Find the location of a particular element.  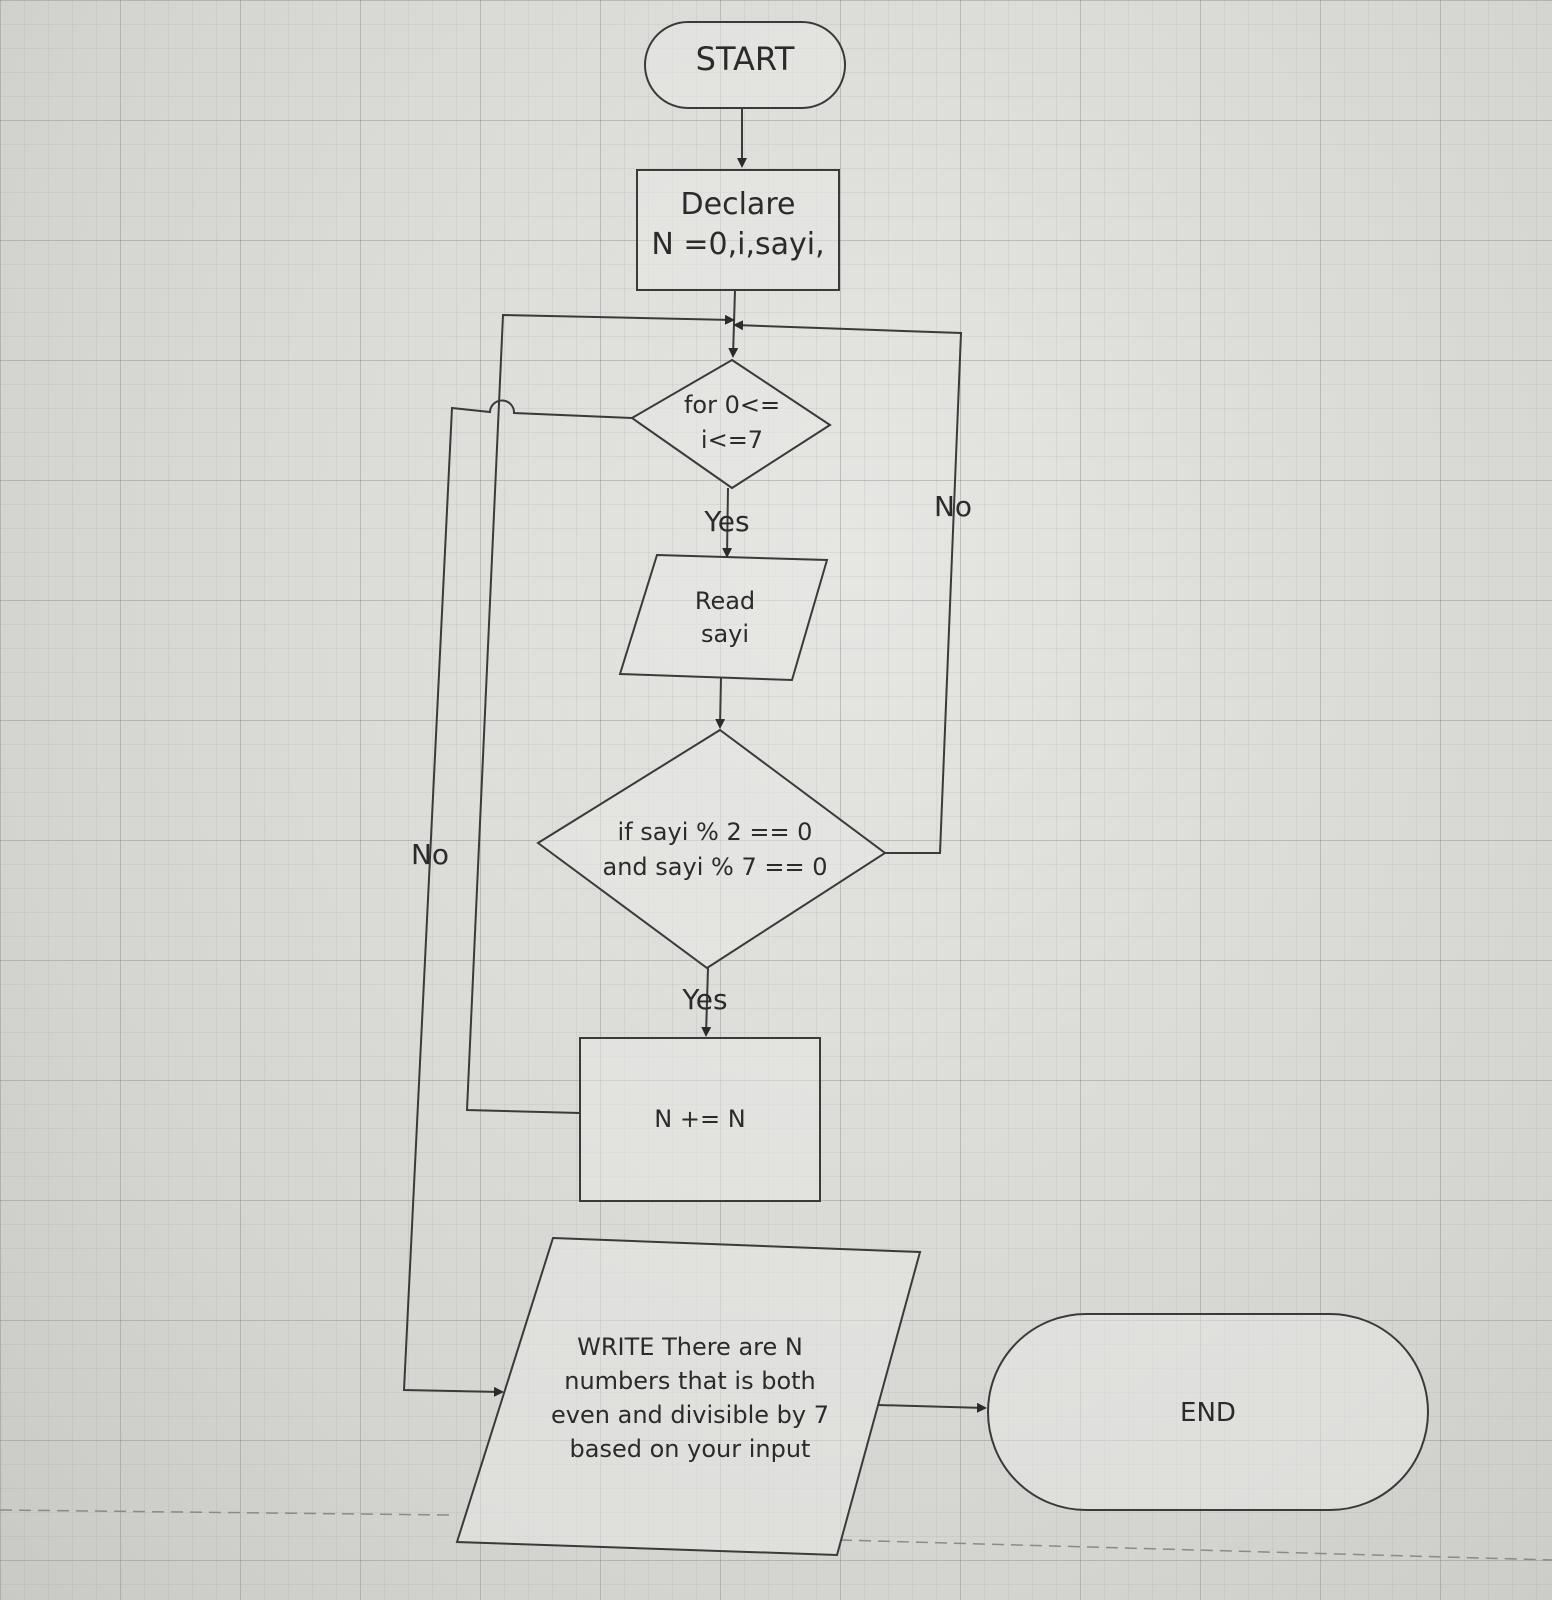

condition-line-1: if sayi % 2 == 0 is located at coordinates (715, 832).